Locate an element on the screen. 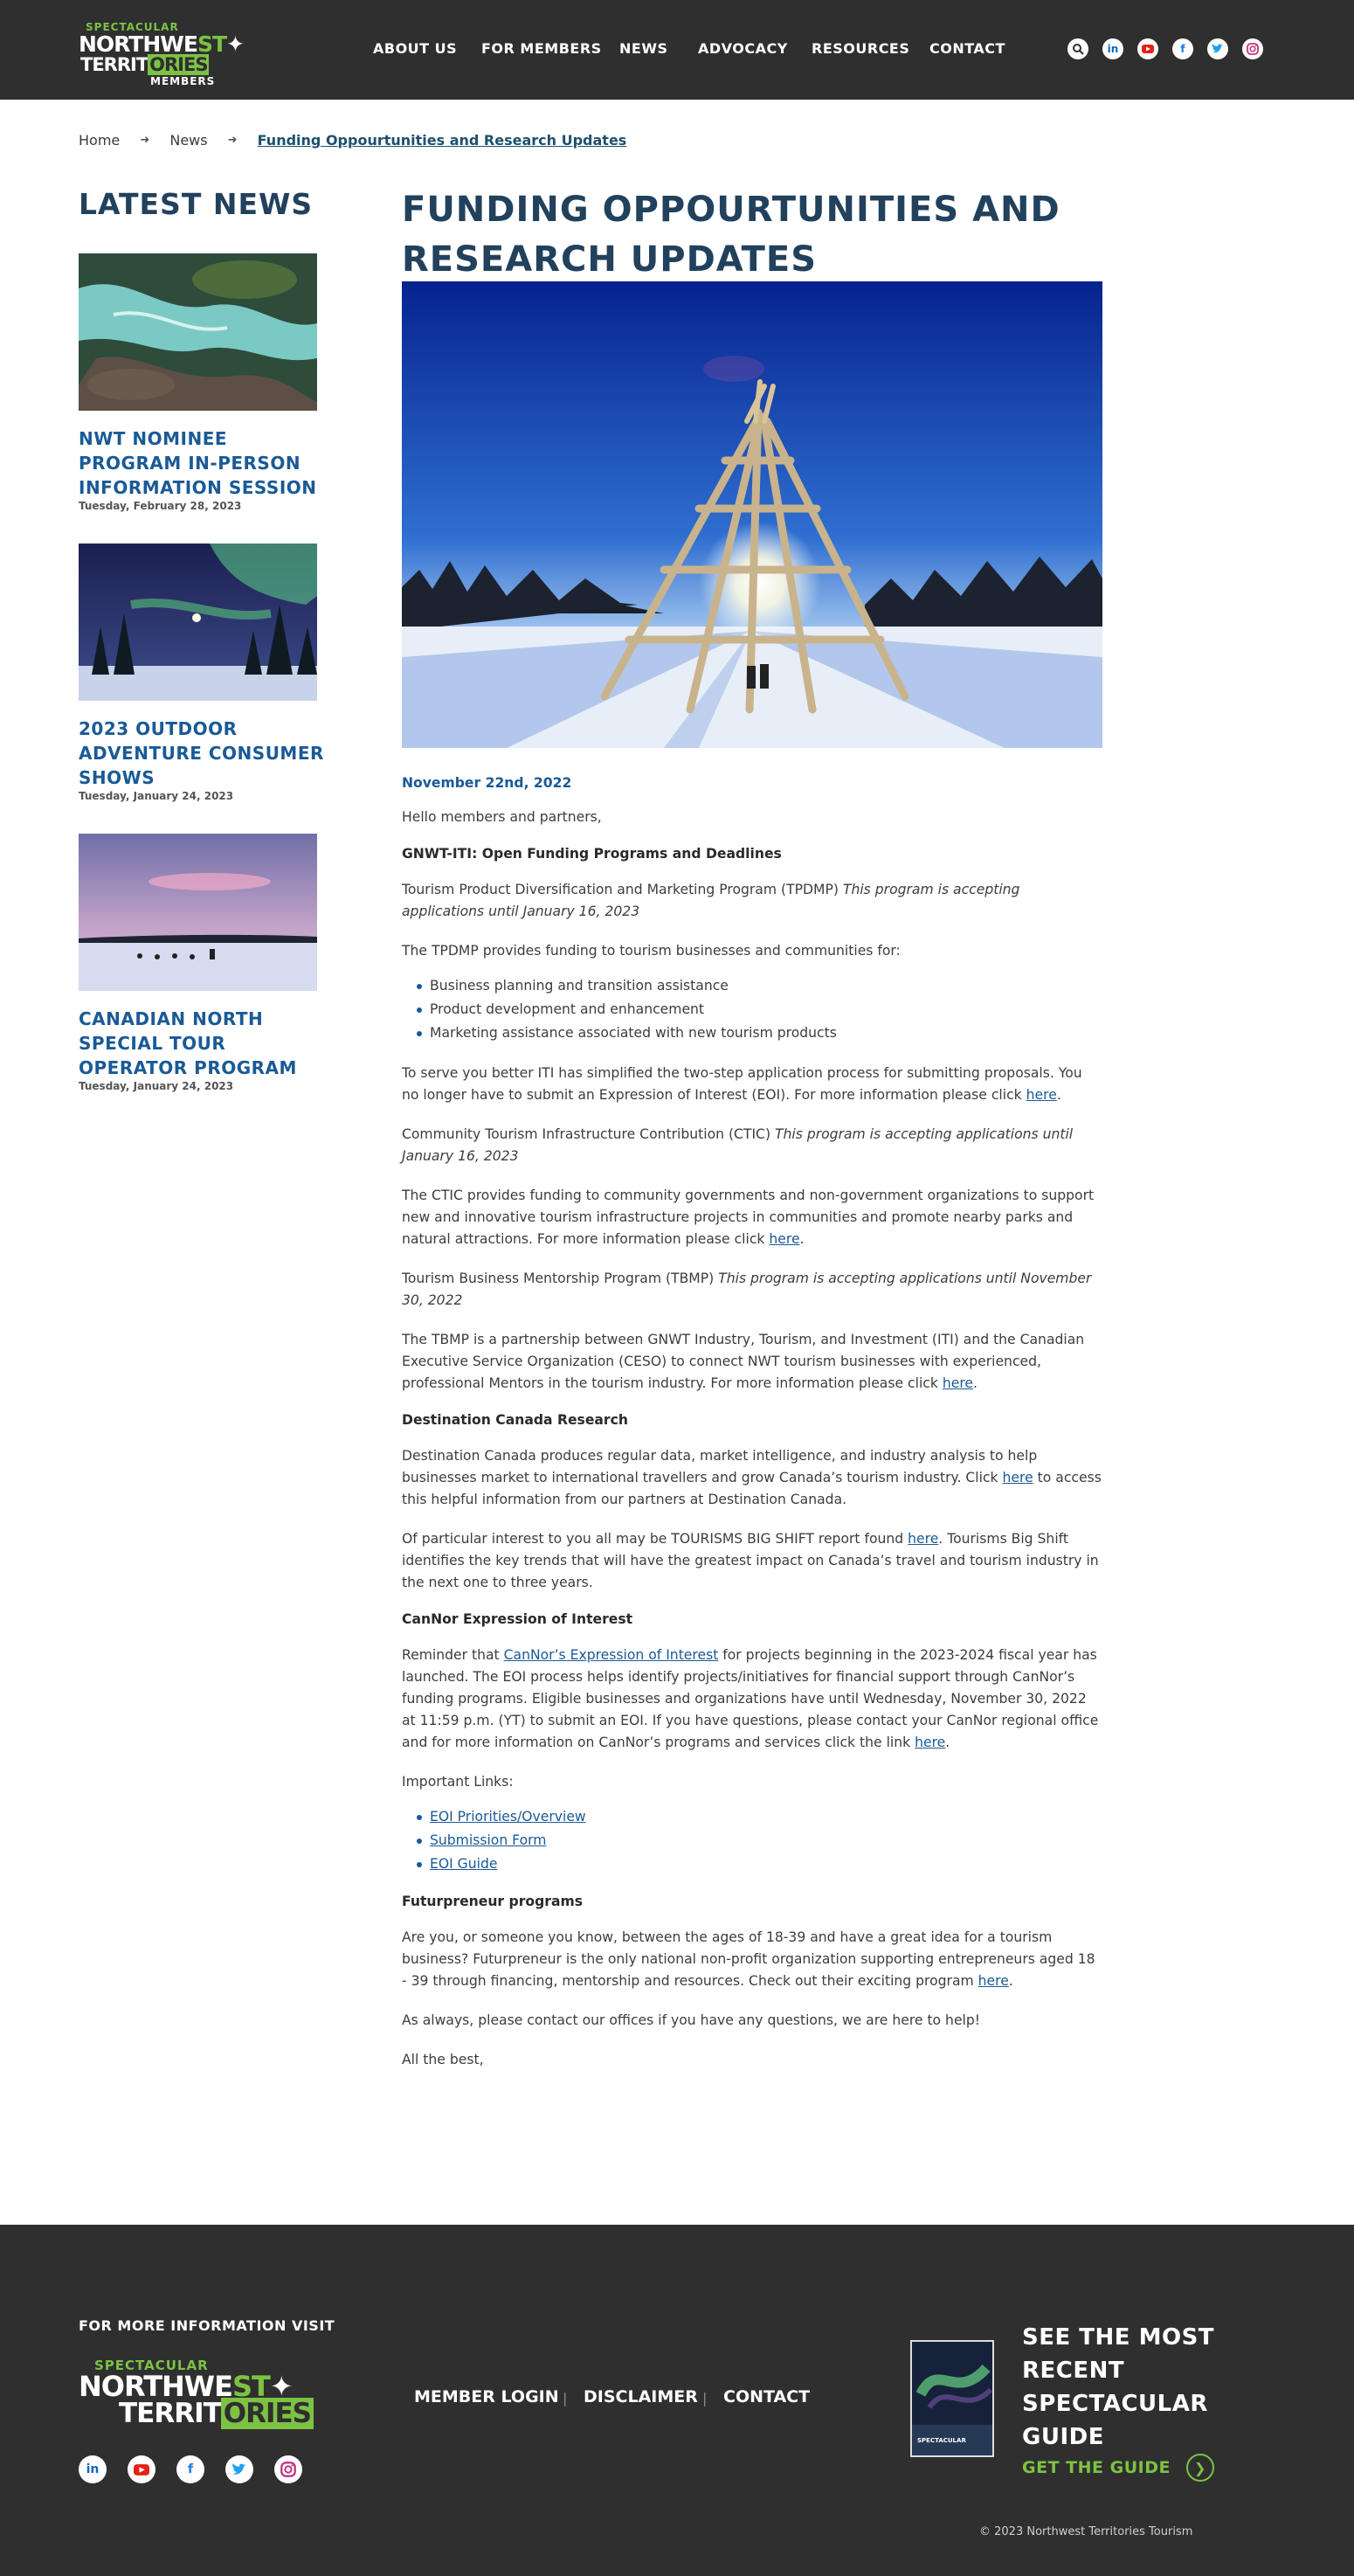 This screenshot has width=1354, height=2576. list-item: Product development and enhancement is located at coordinates (759, 1009).